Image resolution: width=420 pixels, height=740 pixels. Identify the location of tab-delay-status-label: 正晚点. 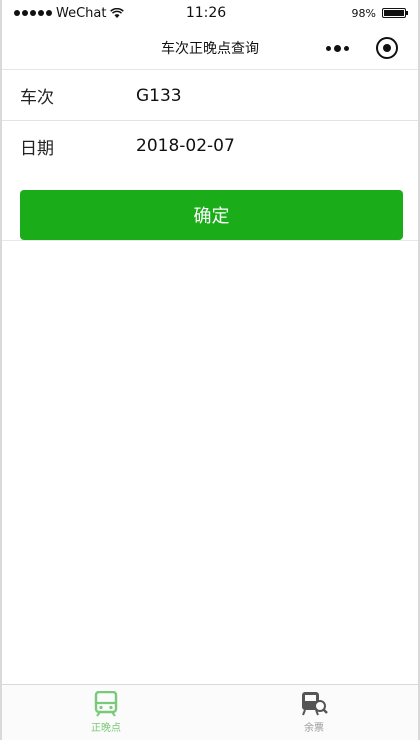
(106, 728).